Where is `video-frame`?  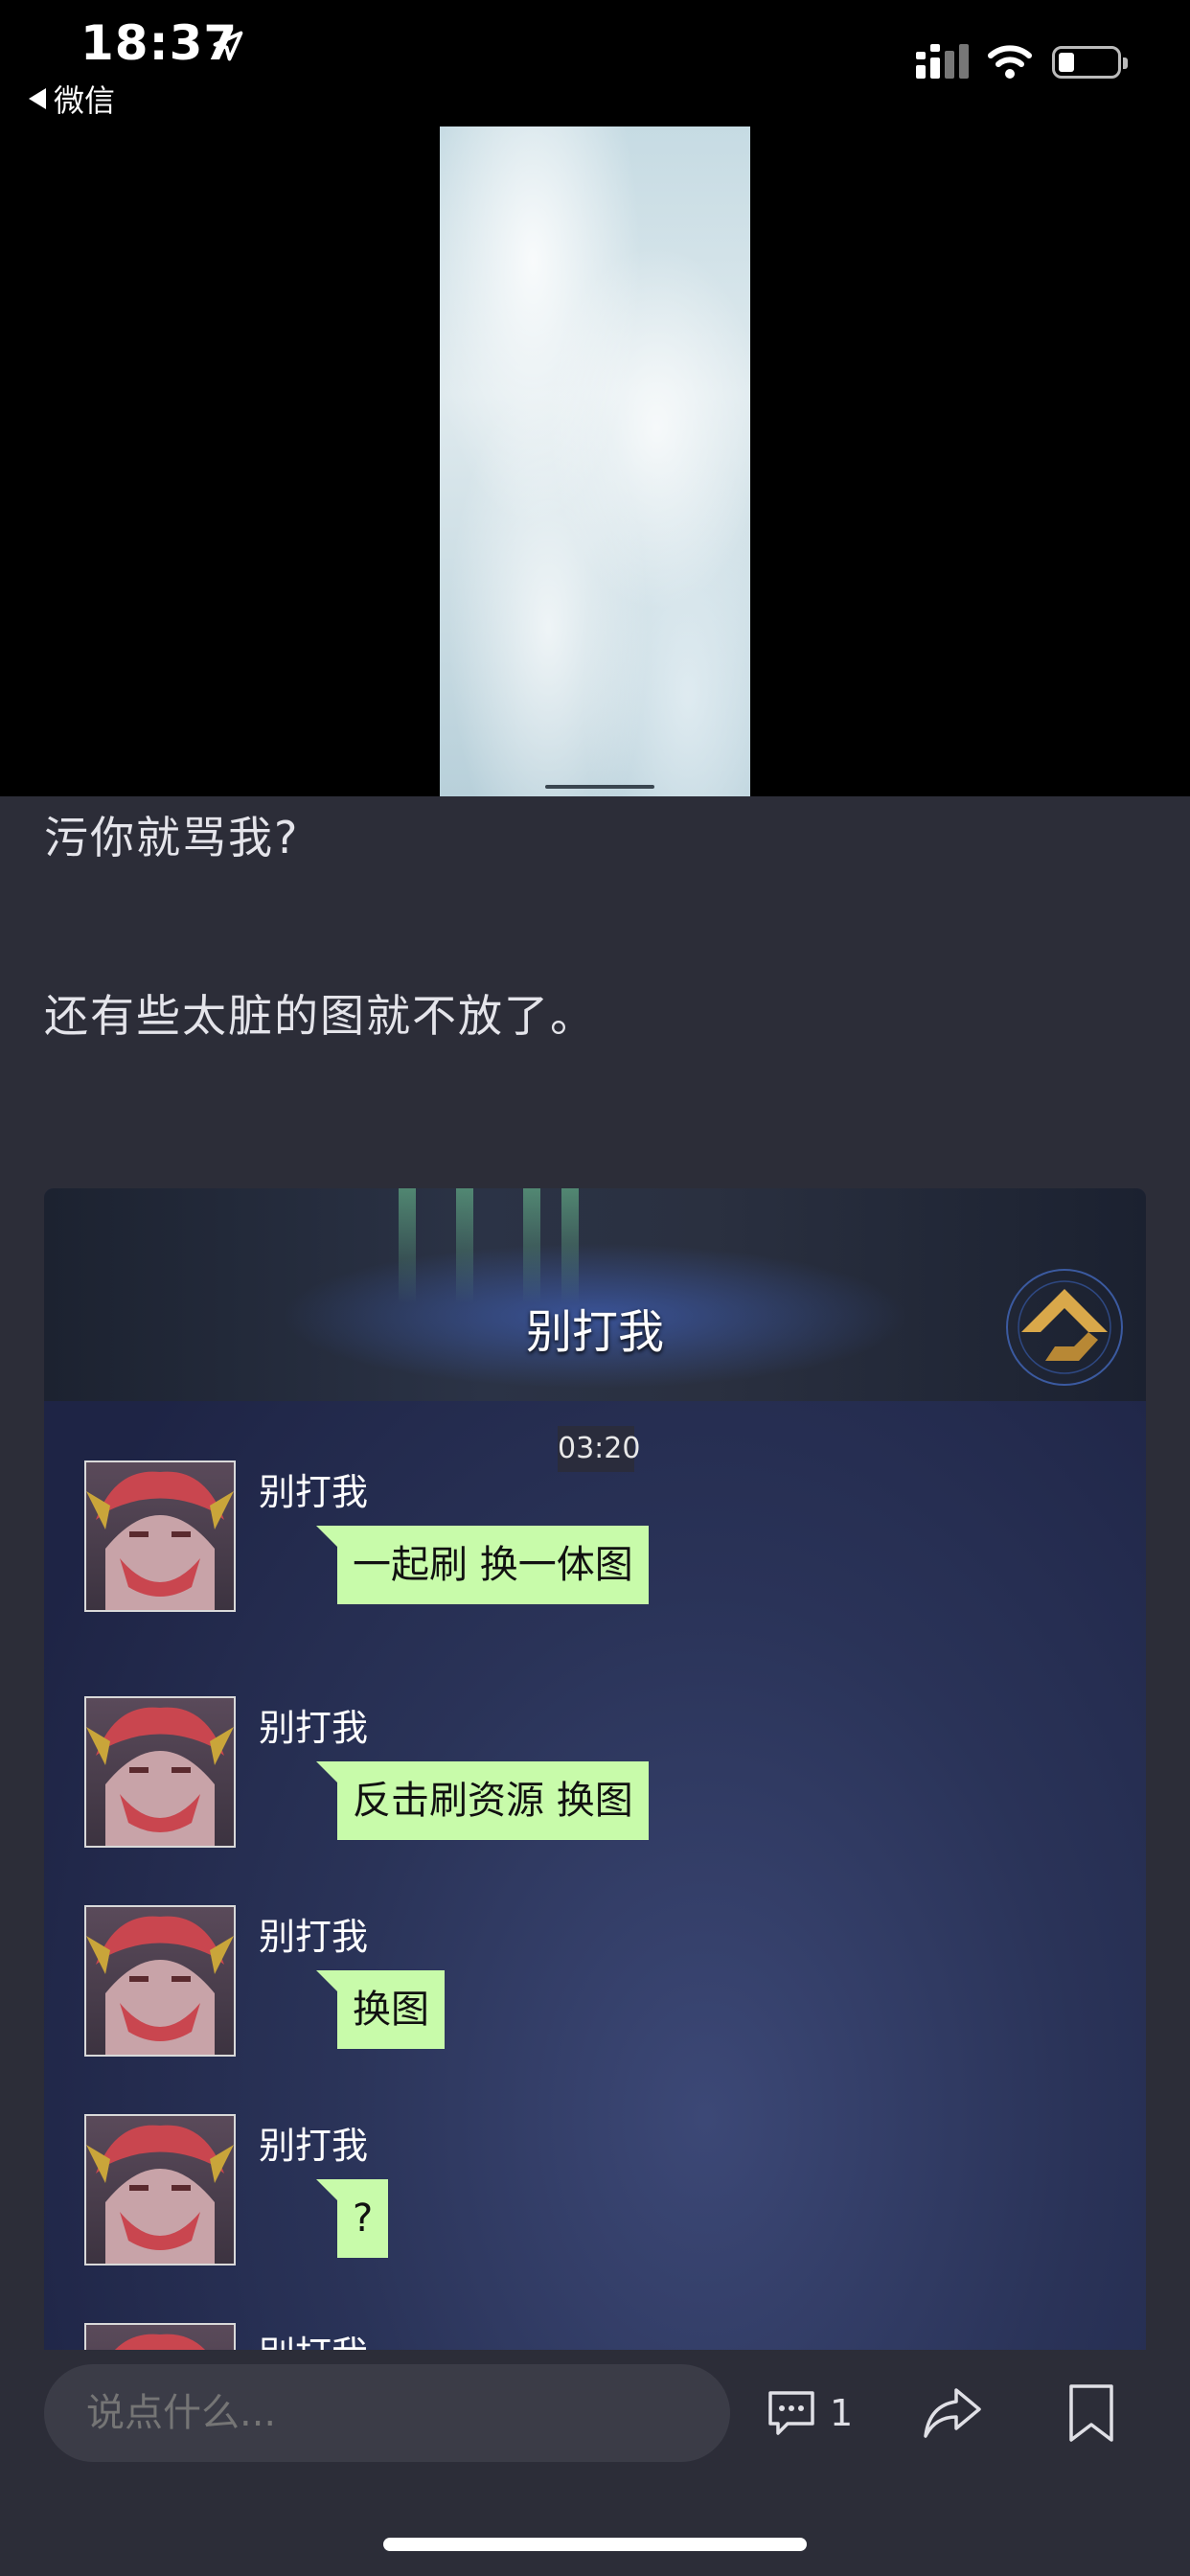
video-frame is located at coordinates (595, 461).